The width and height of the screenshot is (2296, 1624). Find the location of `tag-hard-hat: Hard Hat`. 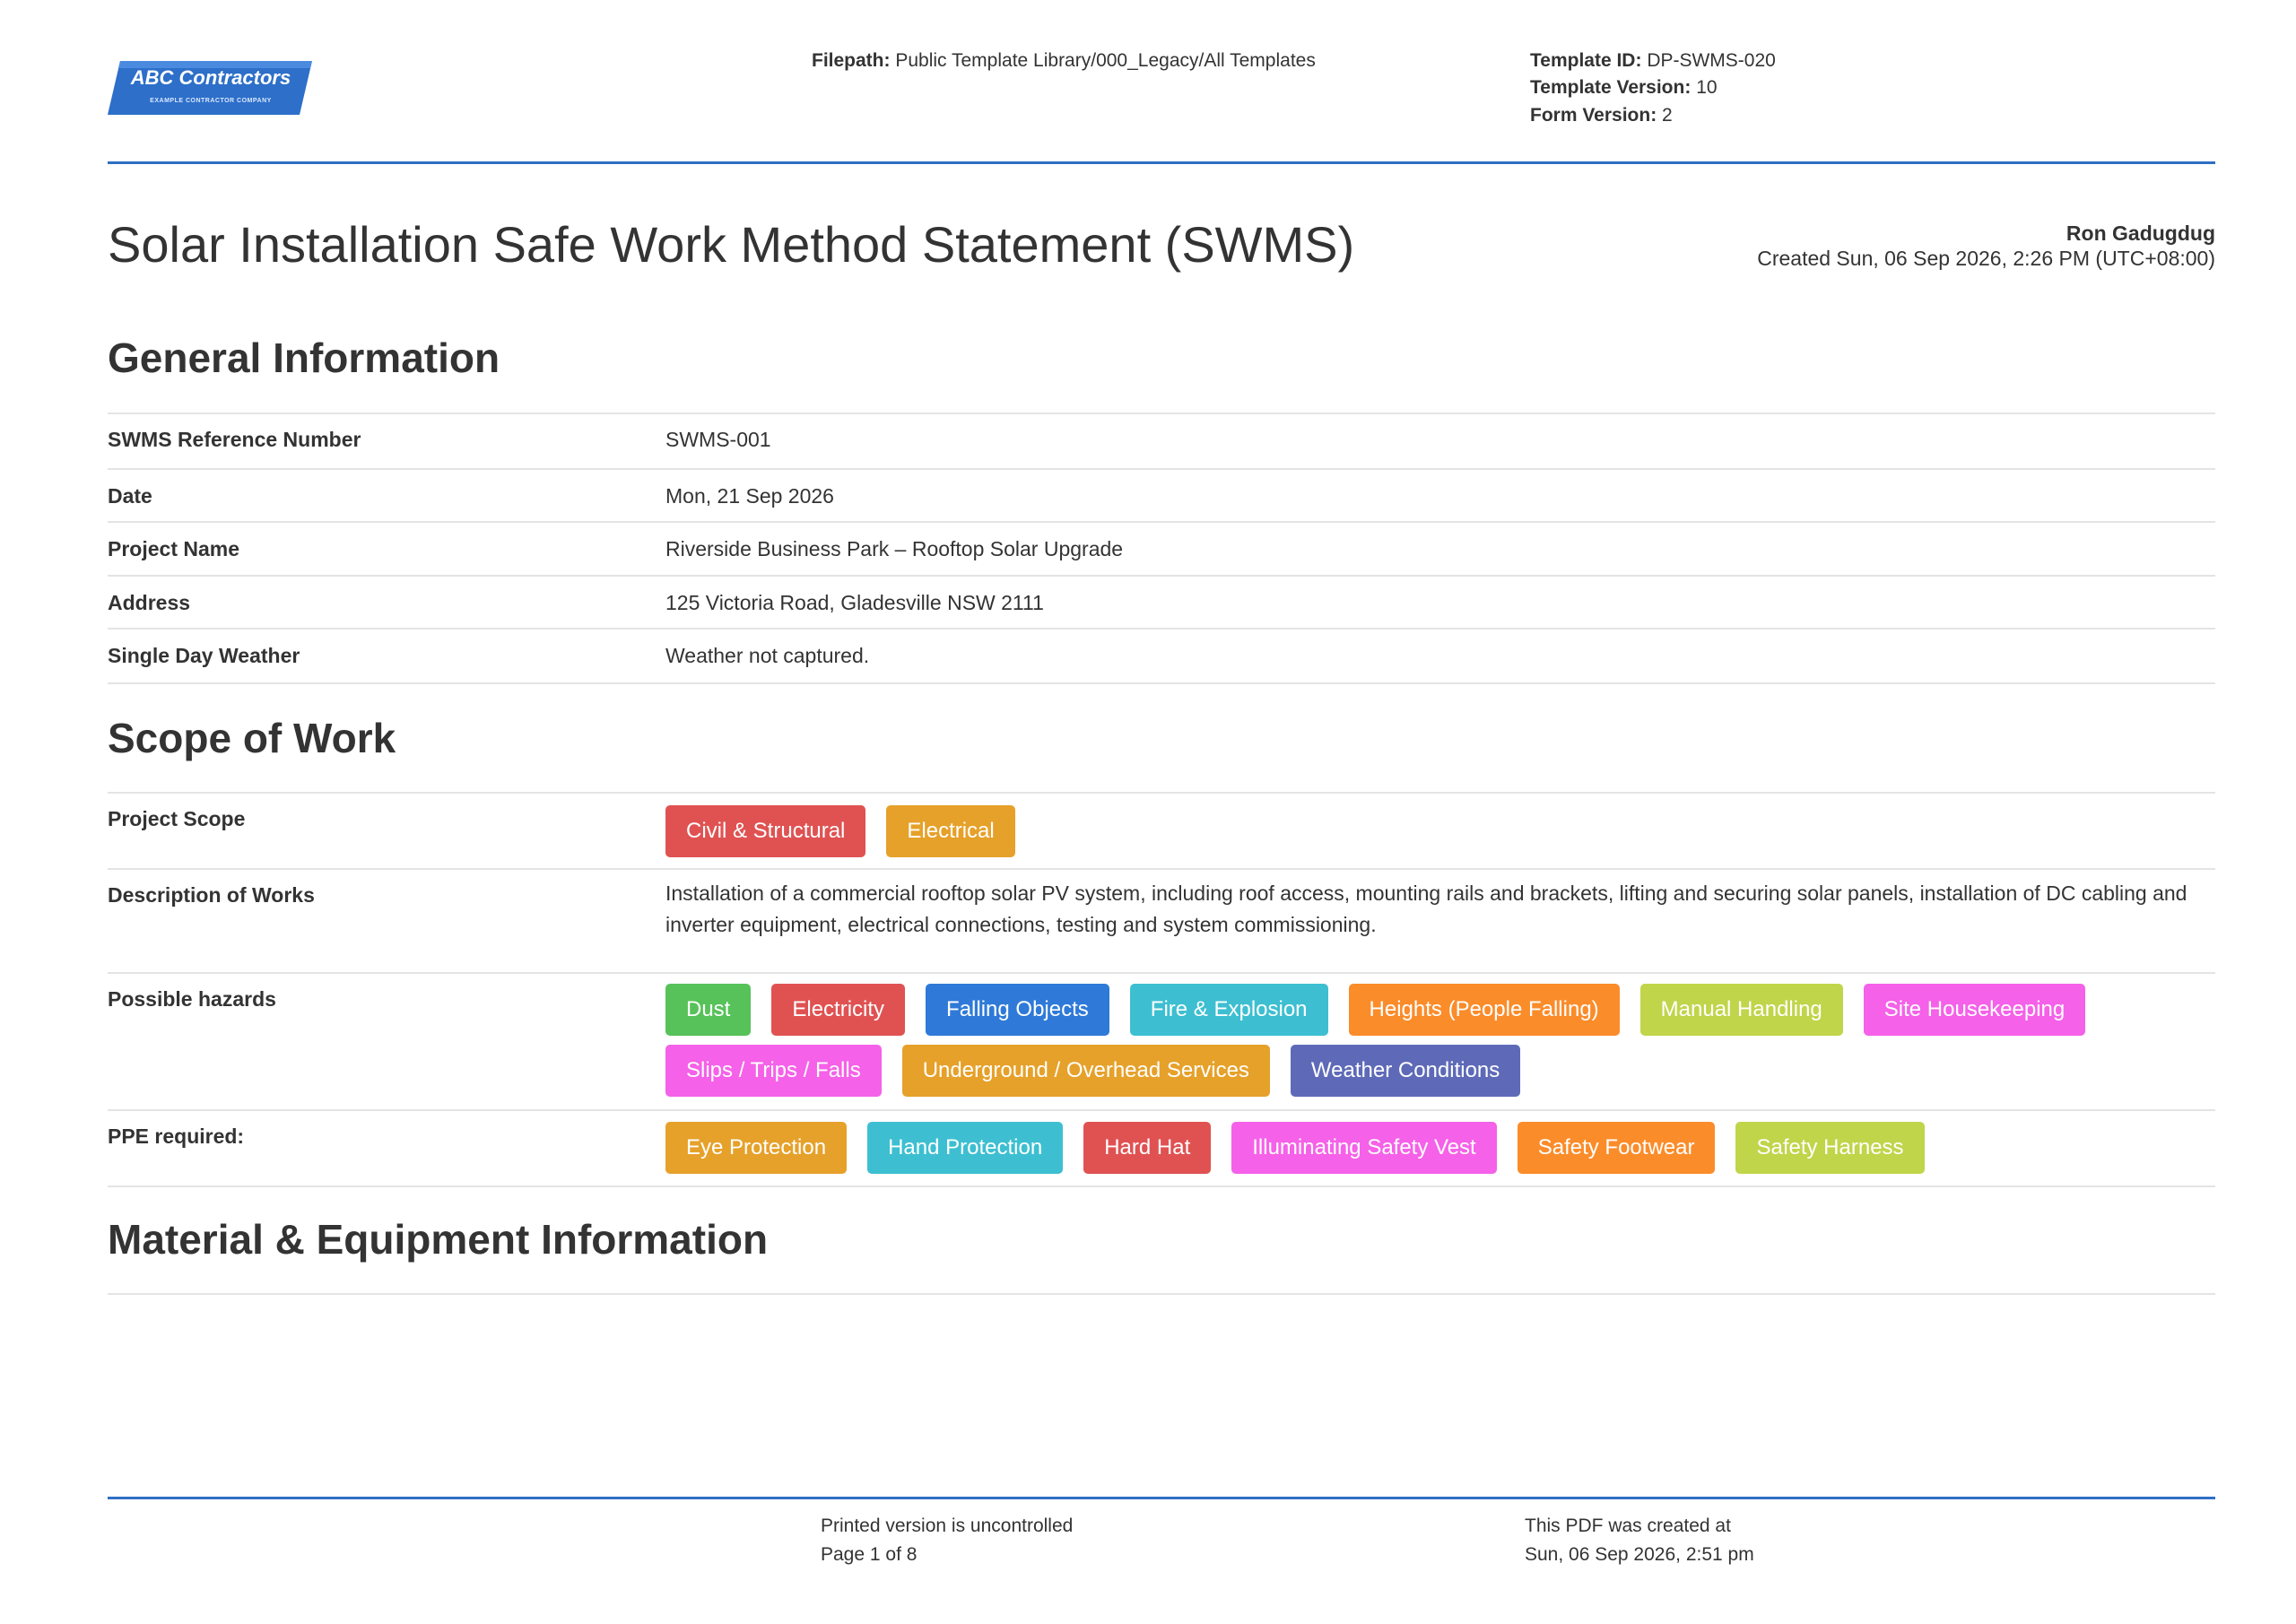

tag-hard-hat: Hard Hat is located at coordinates (1147, 1148).